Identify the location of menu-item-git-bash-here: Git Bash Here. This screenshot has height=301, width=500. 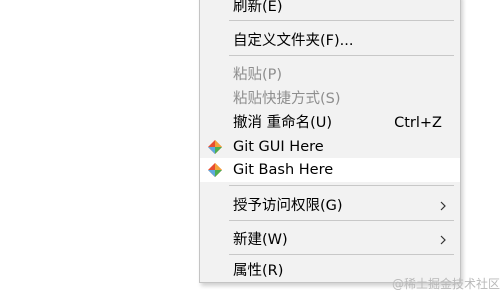
(330, 170).